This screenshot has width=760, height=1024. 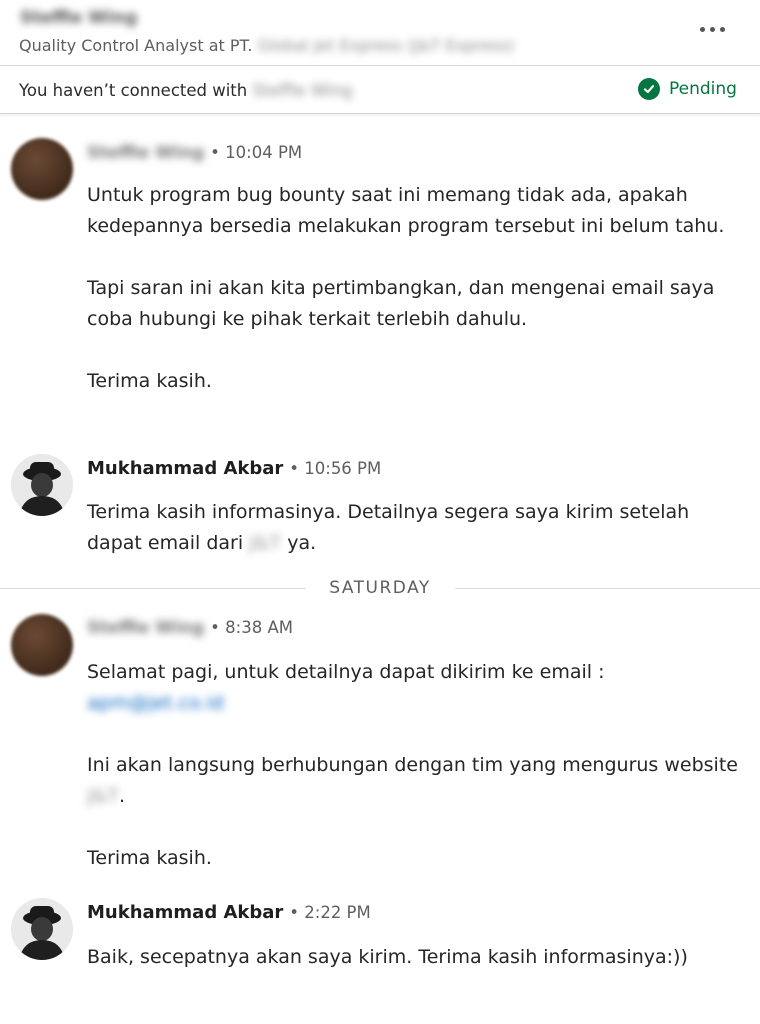 What do you see at coordinates (703, 89) in the screenshot?
I see `pending-label: Pending` at bounding box center [703, 89].